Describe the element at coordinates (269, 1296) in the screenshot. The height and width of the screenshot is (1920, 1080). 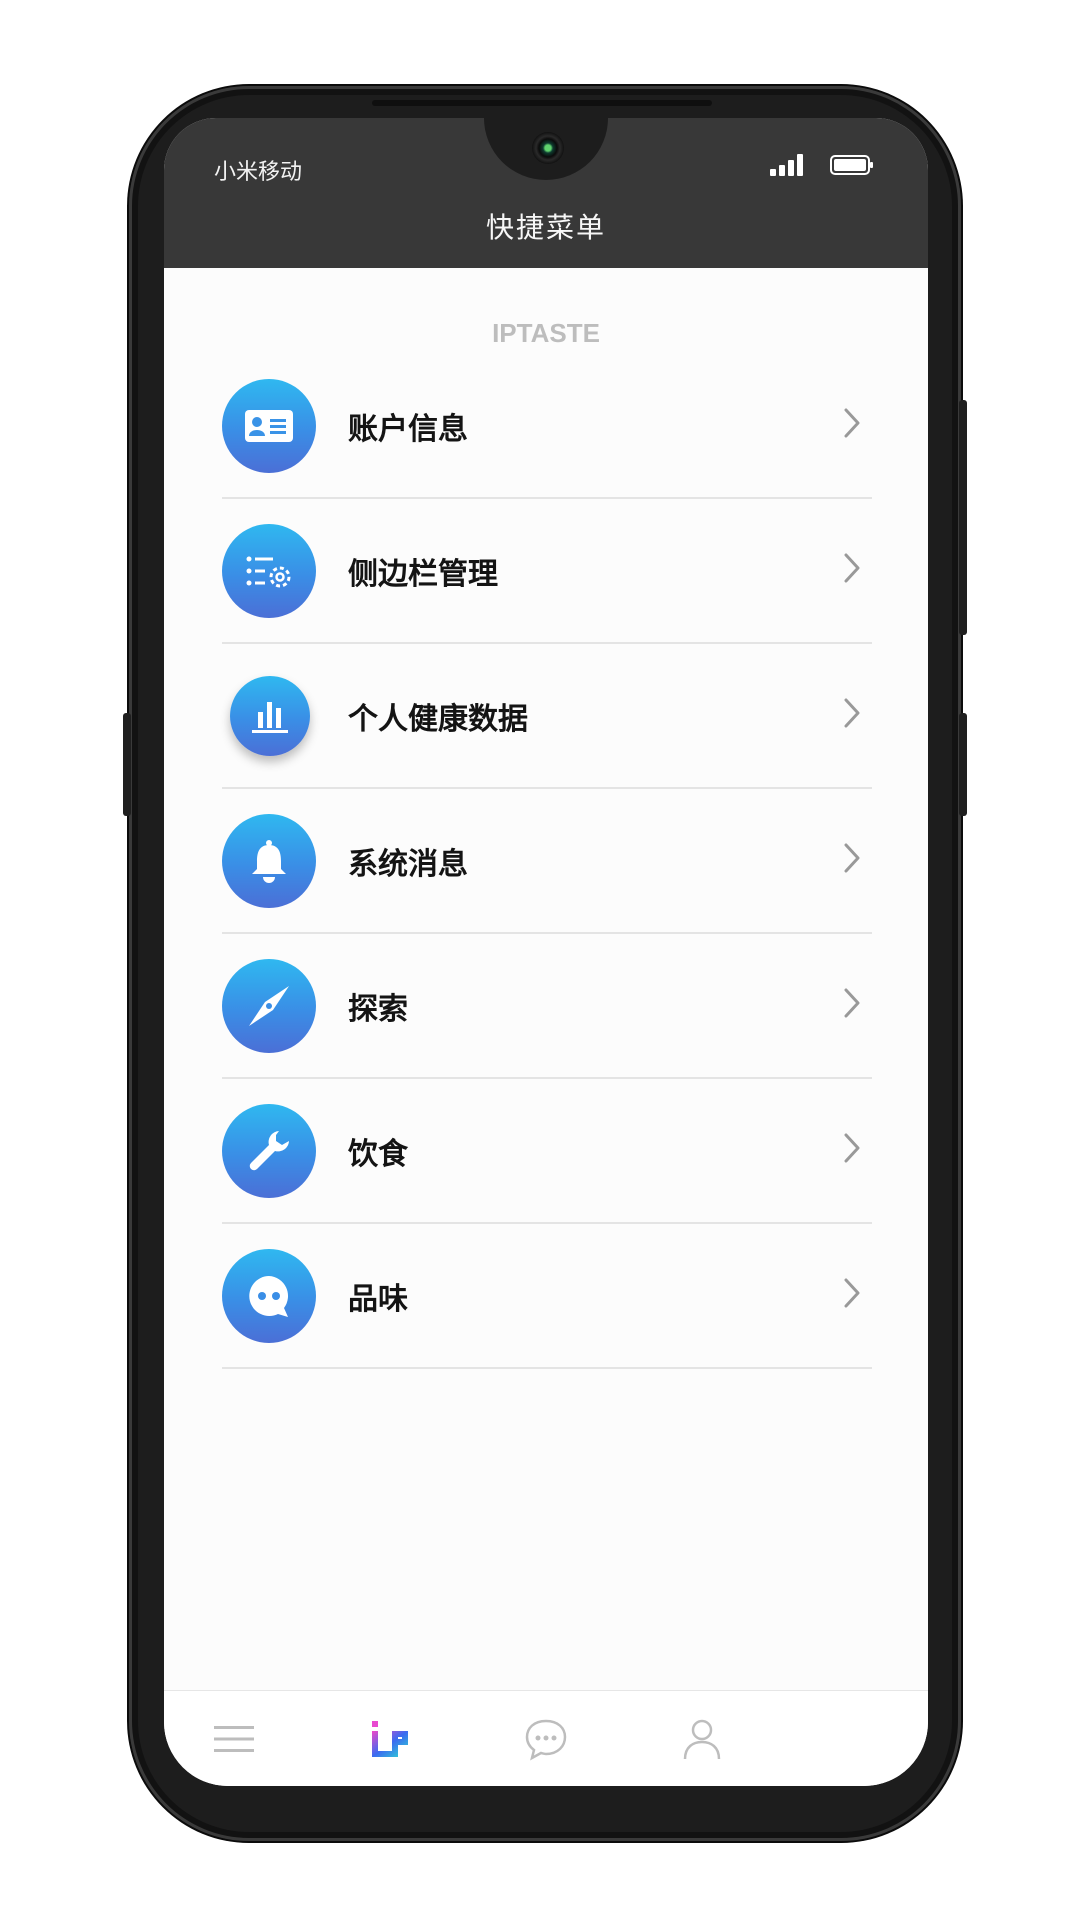
I see `chat-bubble-icon` at that location.